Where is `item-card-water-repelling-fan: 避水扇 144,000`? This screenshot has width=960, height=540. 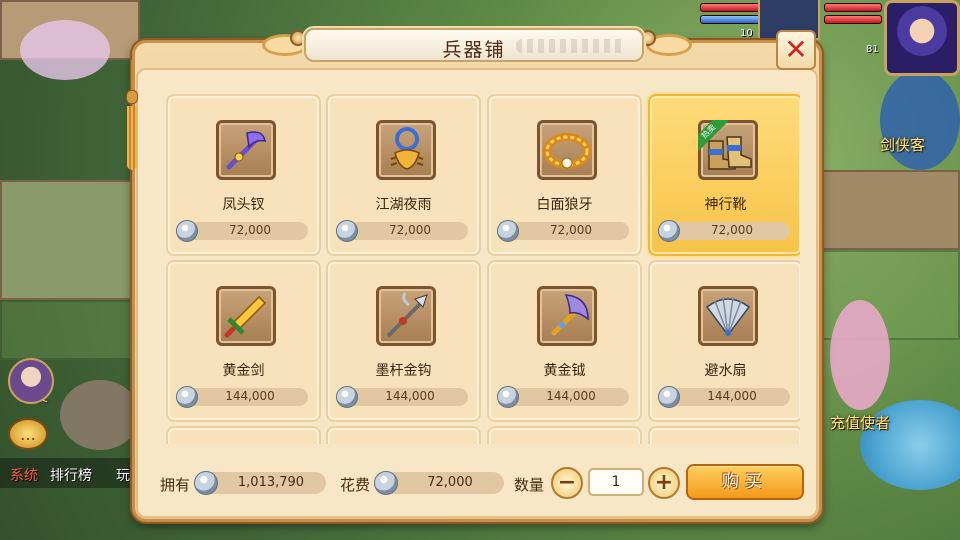 item-card-water-repelling-fan: 避水扇 144,000 is located at coordinates (724, 341).